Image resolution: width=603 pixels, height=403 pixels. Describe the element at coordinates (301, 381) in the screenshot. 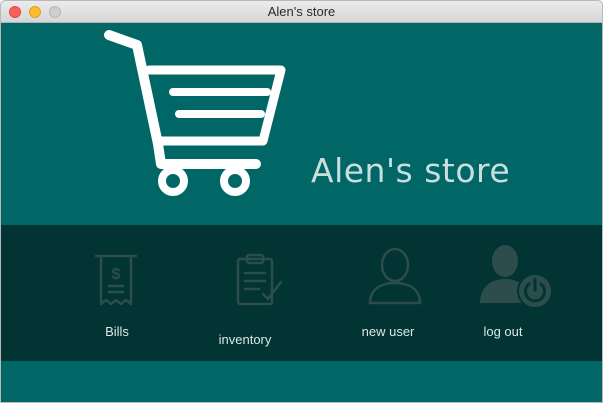

I see `footer-bar` at that location.